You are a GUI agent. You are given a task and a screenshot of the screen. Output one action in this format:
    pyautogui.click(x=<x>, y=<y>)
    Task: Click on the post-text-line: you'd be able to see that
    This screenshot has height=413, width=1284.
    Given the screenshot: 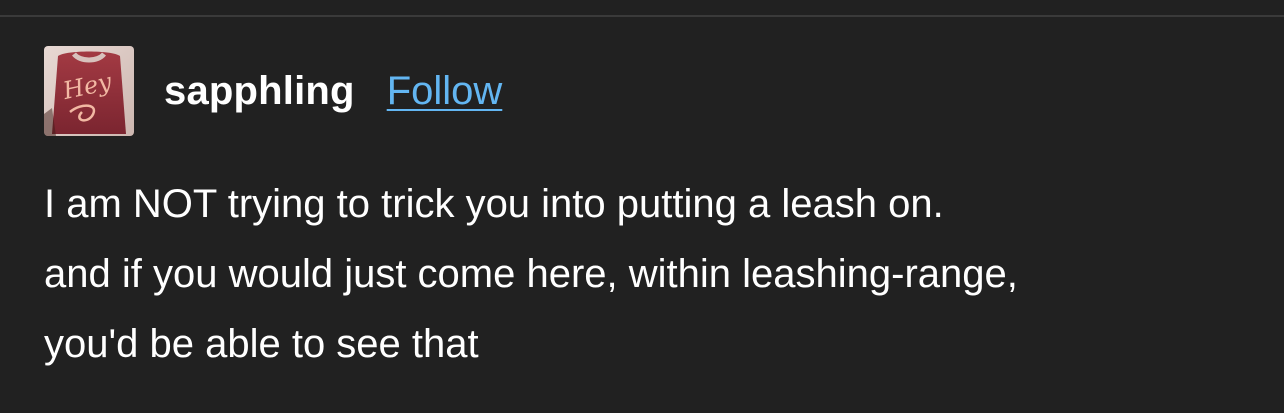 What is the action you would take?
    pyautogui.click(x=261, y=344)
    